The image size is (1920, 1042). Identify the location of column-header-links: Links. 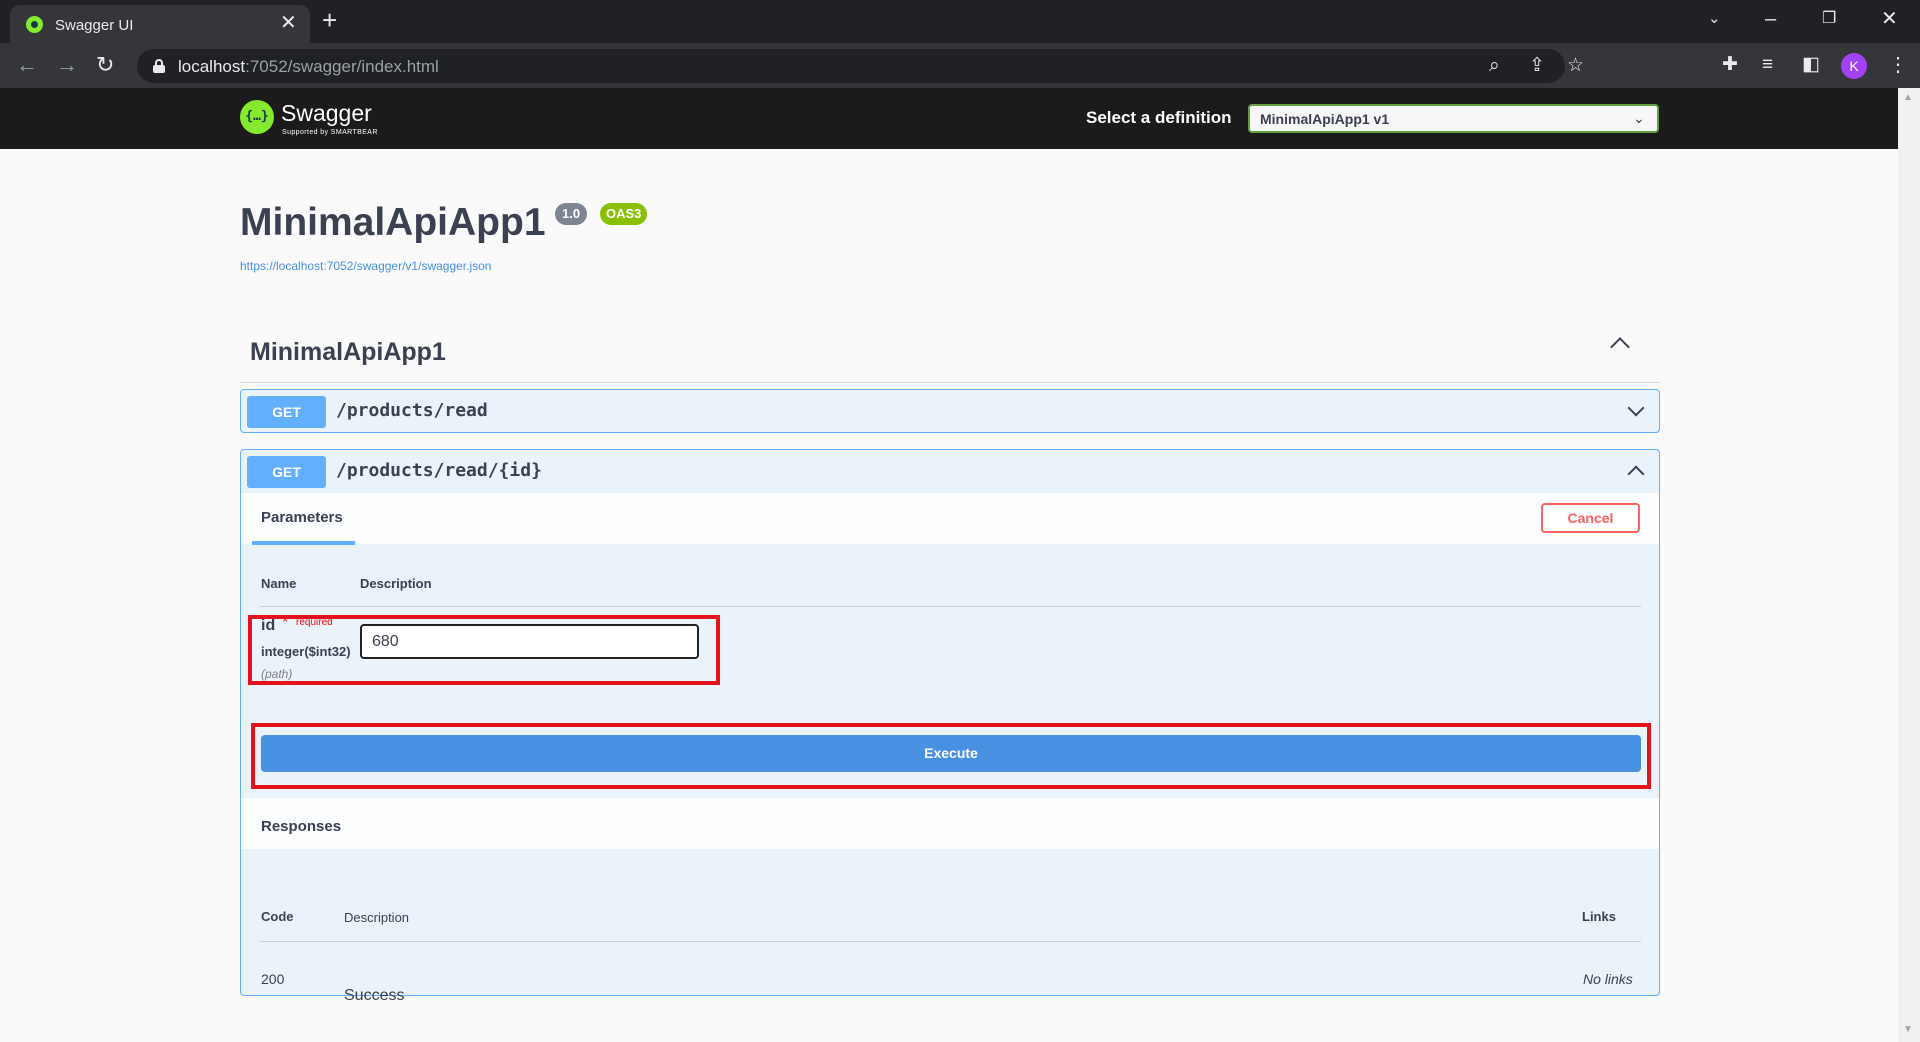
(1599, 916).